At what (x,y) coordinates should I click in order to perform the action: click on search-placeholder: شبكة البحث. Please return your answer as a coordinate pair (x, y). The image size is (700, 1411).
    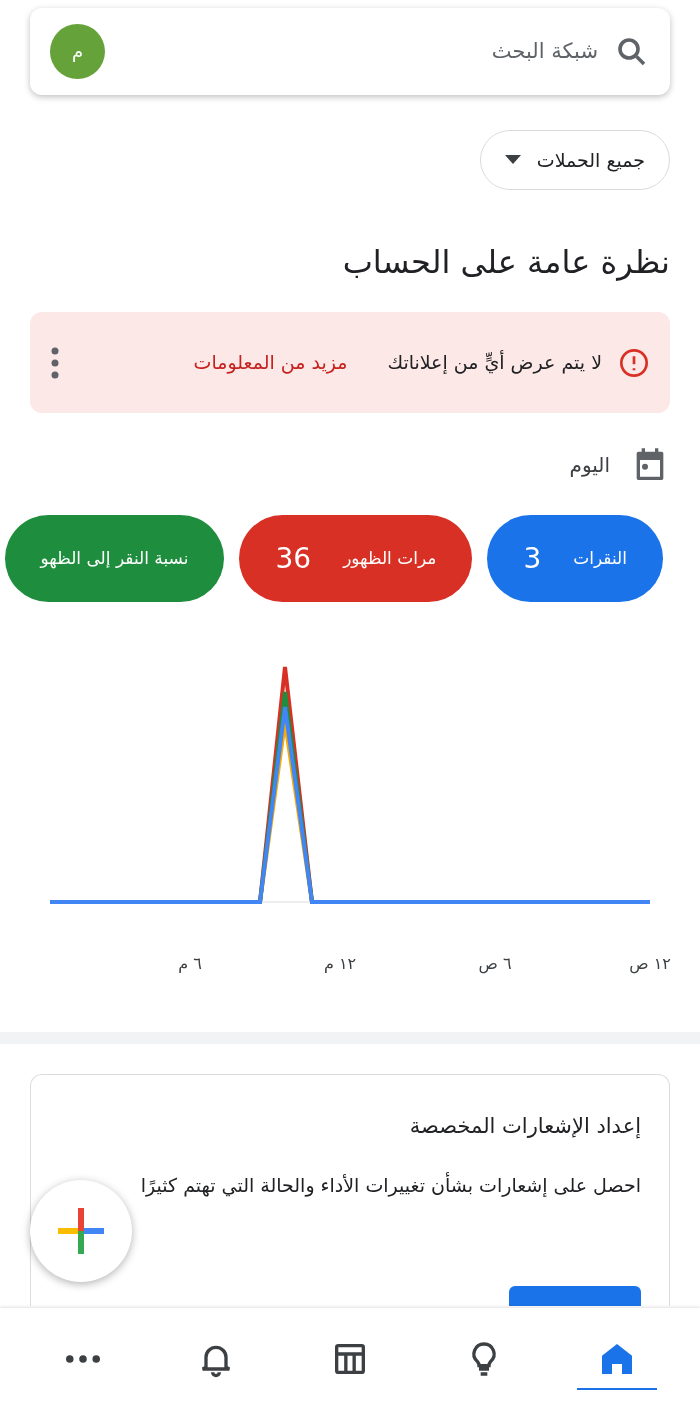
    Looking at the image, I should click on (544, 51).